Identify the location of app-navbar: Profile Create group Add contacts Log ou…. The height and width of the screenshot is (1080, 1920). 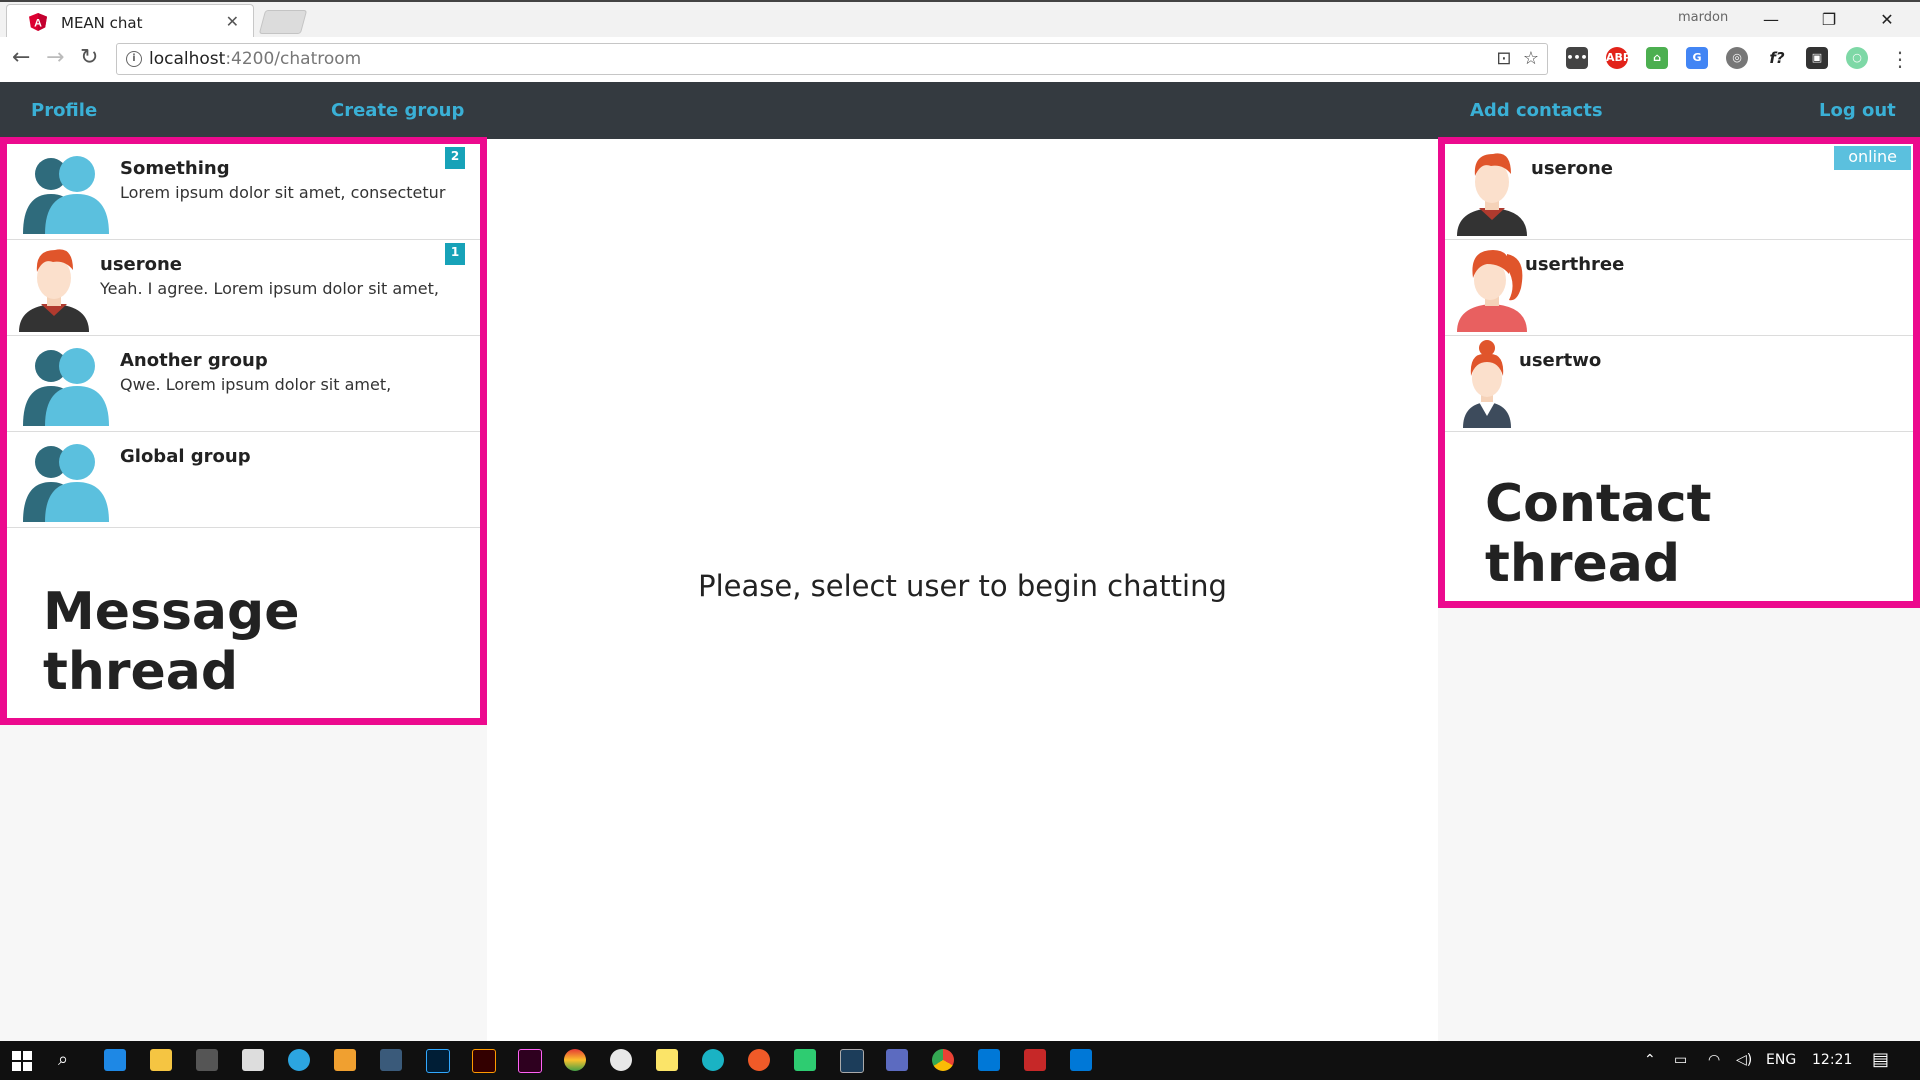
(960, 110).